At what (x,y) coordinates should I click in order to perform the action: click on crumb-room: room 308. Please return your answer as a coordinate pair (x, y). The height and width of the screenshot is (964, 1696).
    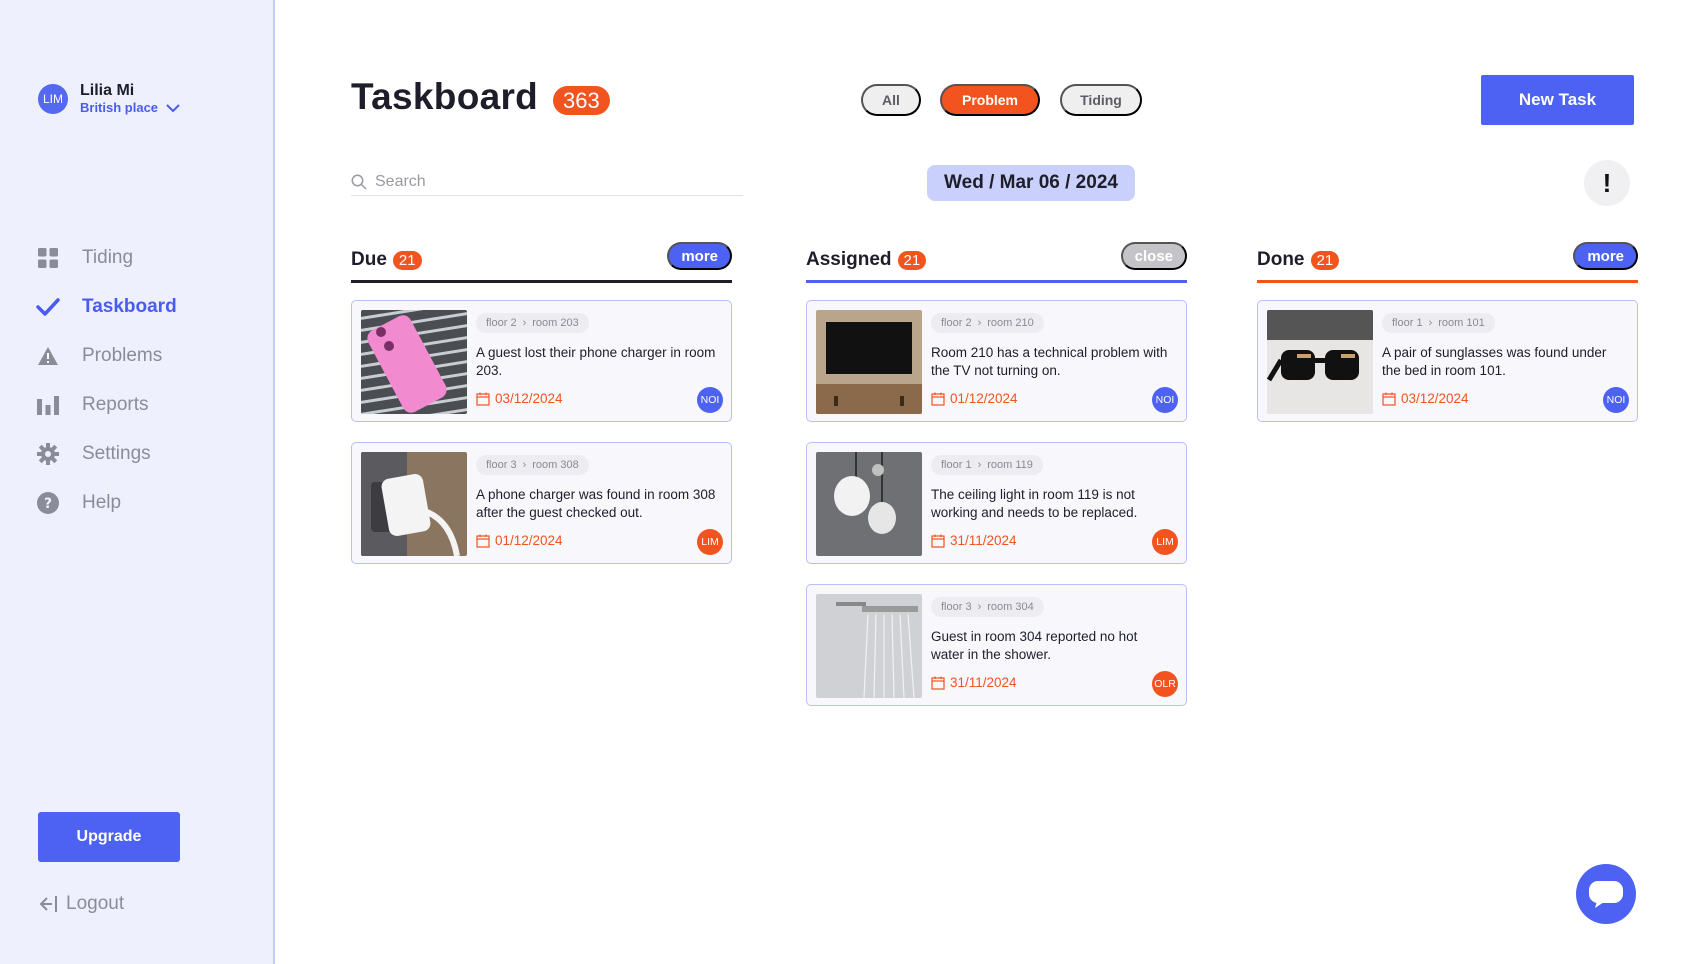
    Looking at the image, I should click on (555, 465).